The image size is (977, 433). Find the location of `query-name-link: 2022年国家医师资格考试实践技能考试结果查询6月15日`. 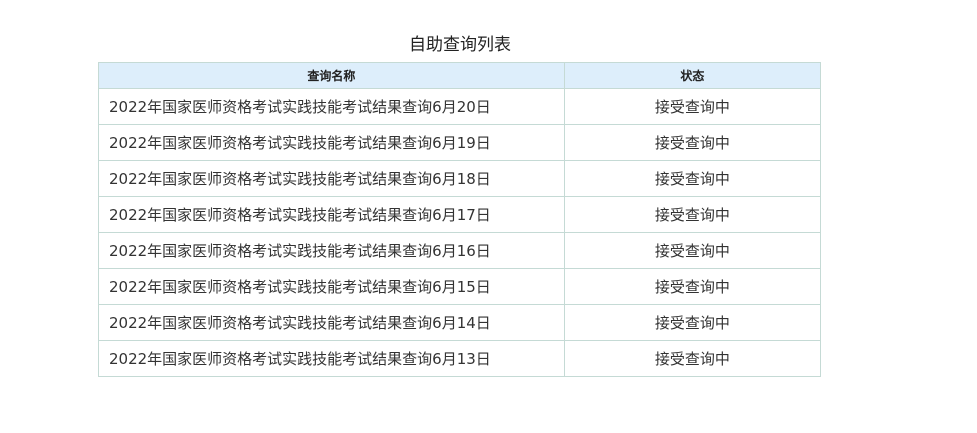

query-name-link: 2022年国家医师资格考试实践技能考试结果查询6月15日 is located at coordinates (331, 286).